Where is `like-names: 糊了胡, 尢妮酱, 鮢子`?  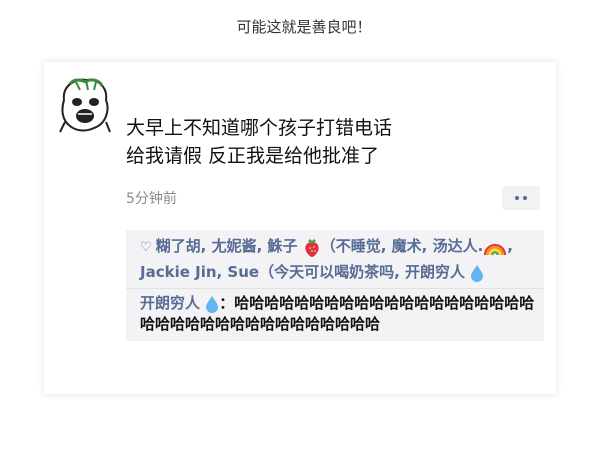
like-names: 糊了胡, 尢妮酱, 鮢子 is located at coordinates (227, 246).